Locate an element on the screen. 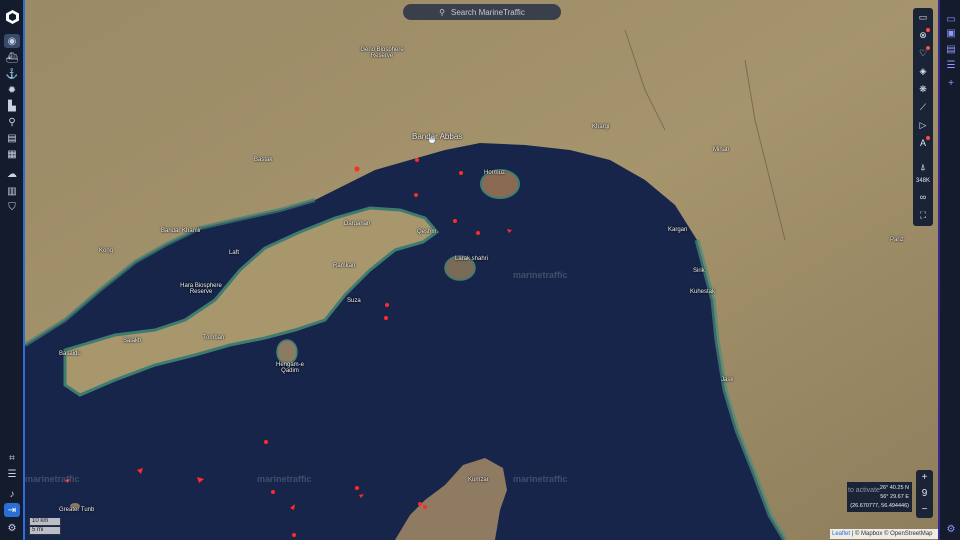  fleets-icon: ▙ is located at coordinates (12, 106).